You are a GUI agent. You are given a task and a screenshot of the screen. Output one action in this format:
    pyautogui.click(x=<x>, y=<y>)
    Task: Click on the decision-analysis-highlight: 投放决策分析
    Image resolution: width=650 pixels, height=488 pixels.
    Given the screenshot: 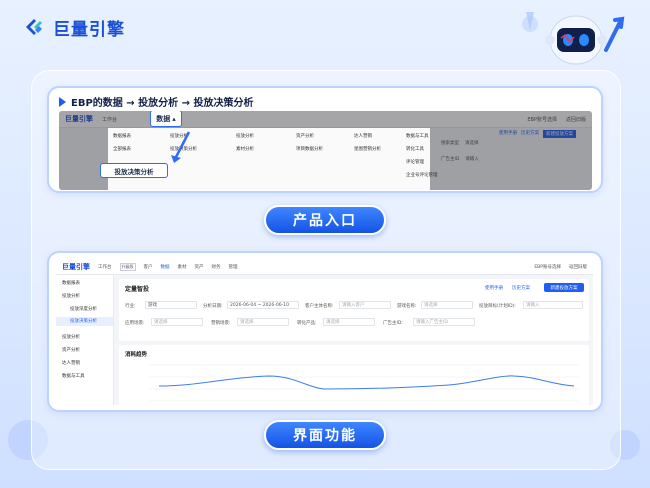 What is the action you would take?
    pyautogui.click(x=134, y=170)
    